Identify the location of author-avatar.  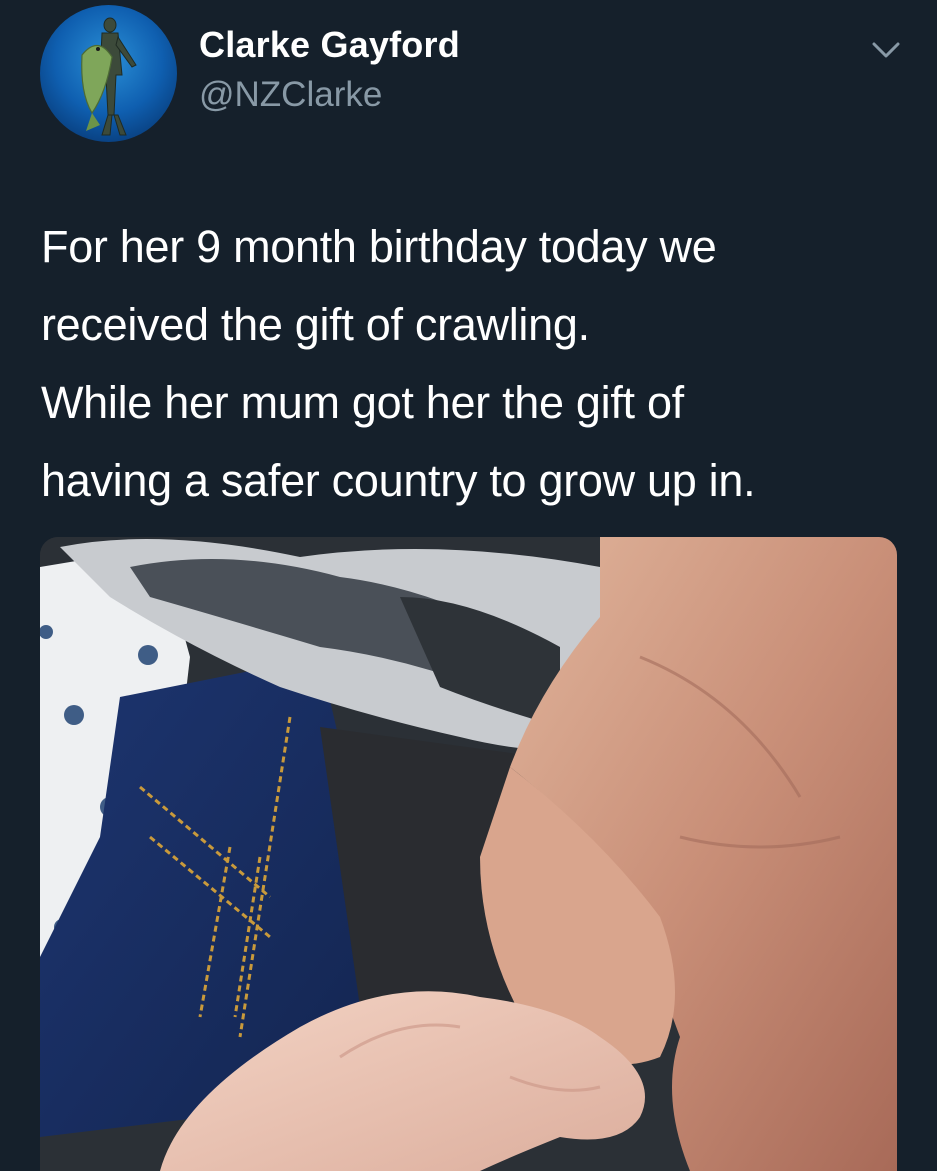
(108, 73).